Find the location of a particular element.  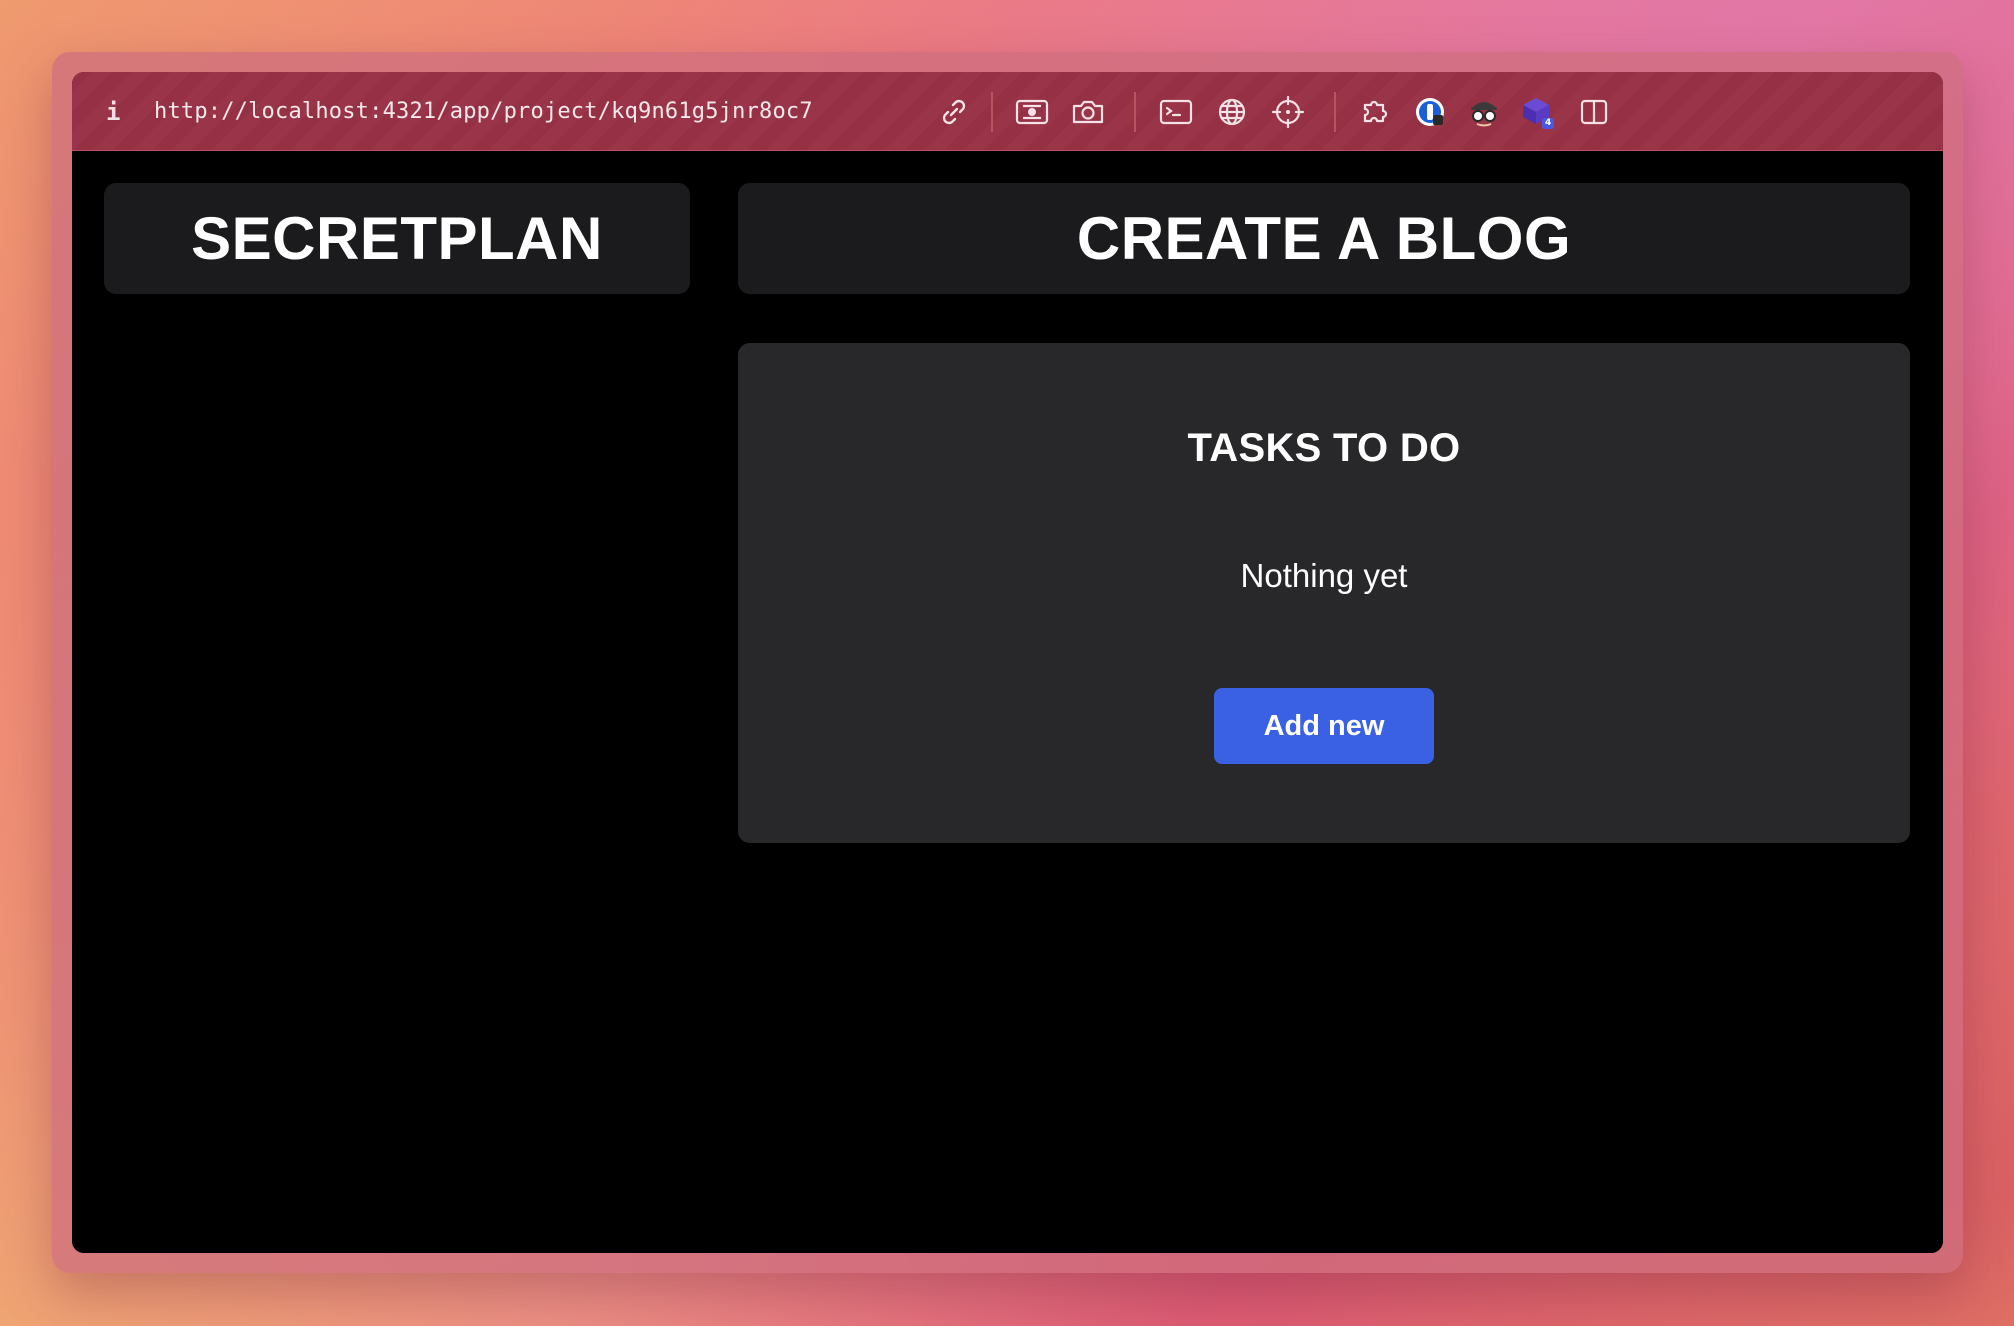

camera-icon is located at coordinates (1088, 112).